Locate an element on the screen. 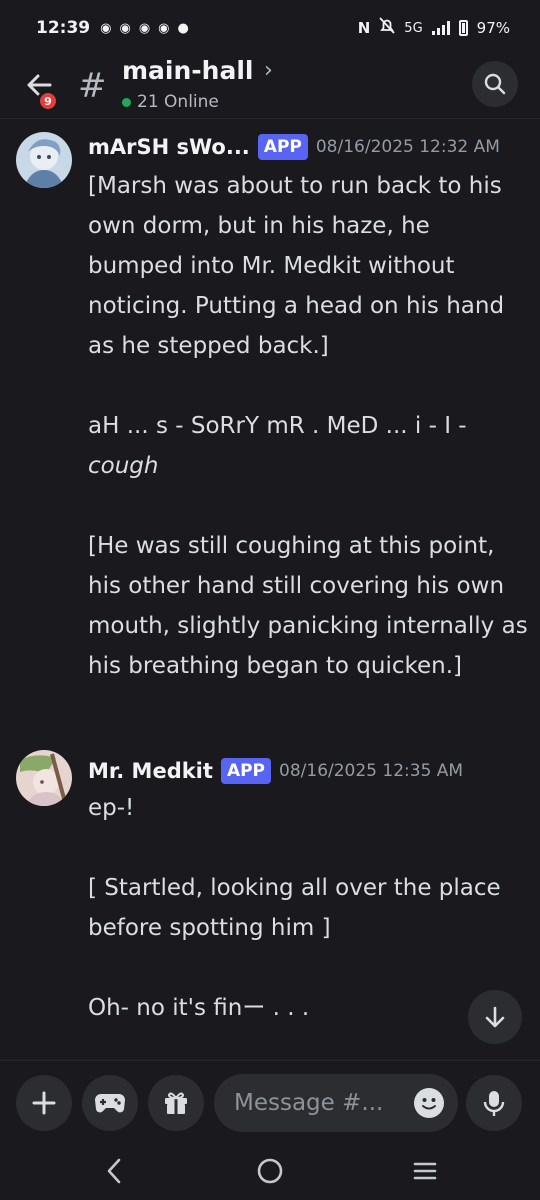  battery-level: 97% is located at coordinates (493, 28).